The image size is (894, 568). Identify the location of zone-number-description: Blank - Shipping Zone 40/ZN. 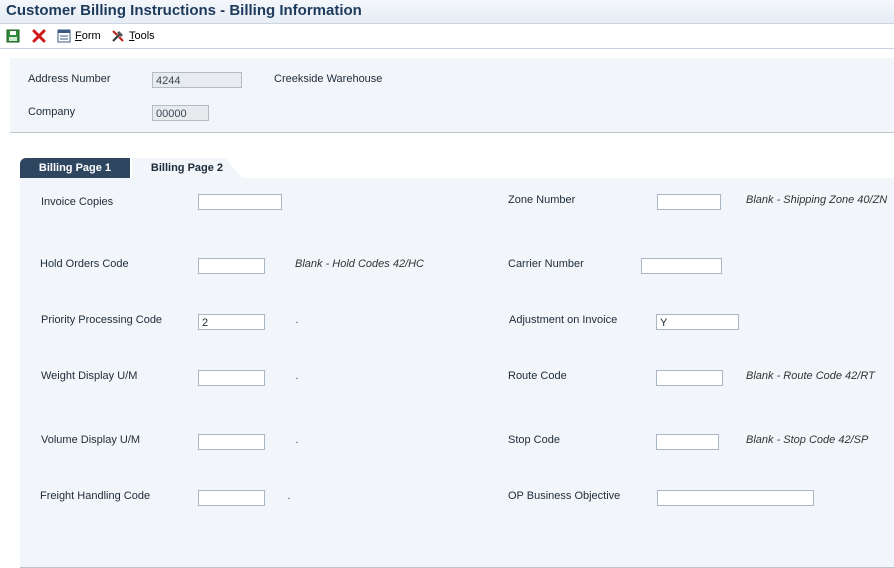
(817, 200).